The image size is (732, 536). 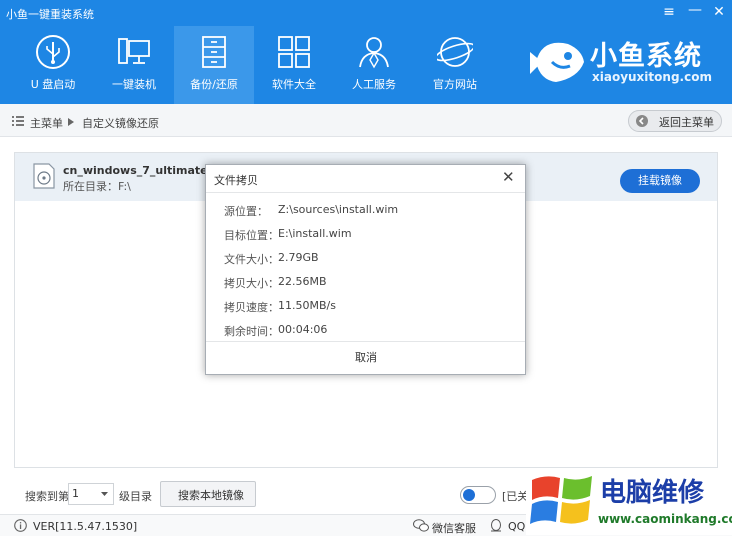 What do you see at coordinates (44, 176) in the screenshot?
I see `disc-image-icon` at bounding box center [44, 176].